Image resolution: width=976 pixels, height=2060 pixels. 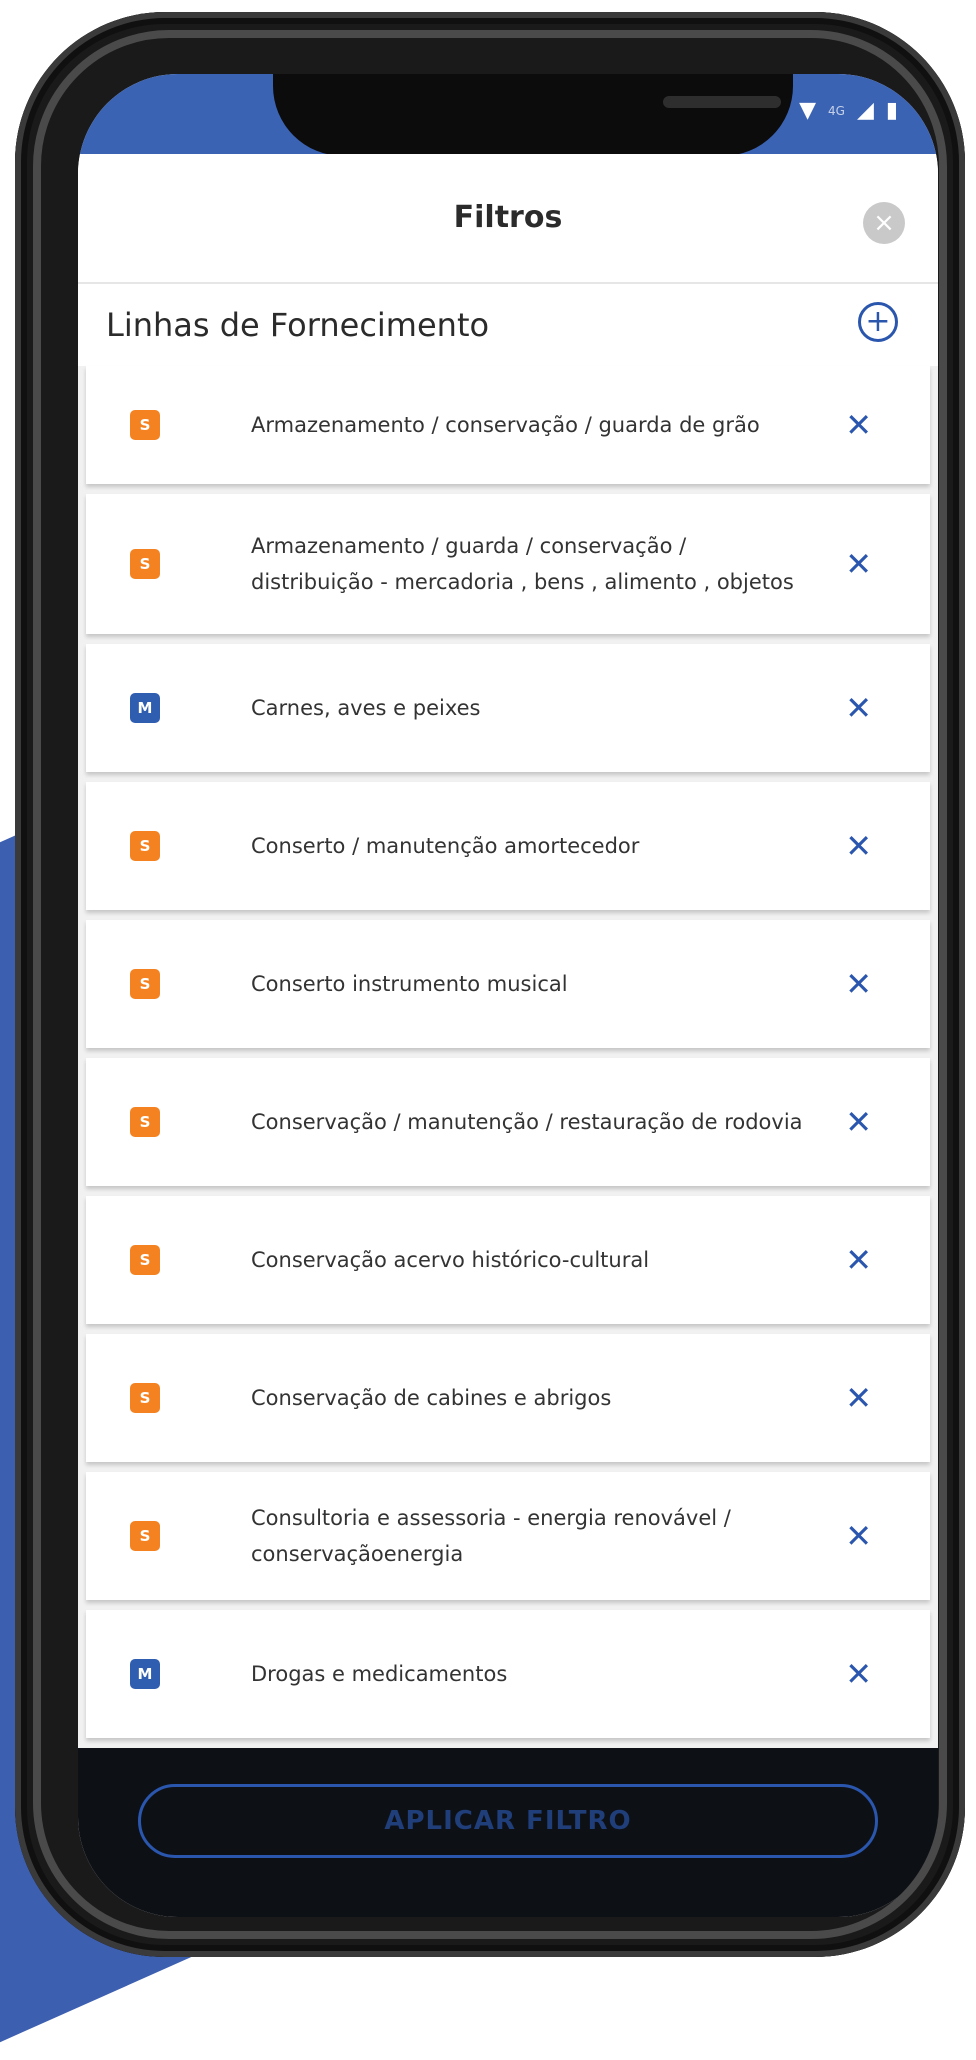 What do you see at coordinates (808, 110) in the screenshot?
I see `wifi-icon: ▼` at bounding box center [808, 110].